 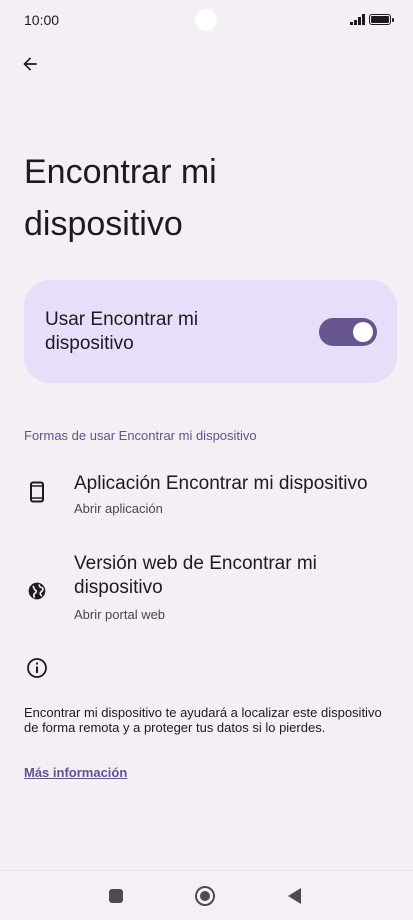 What do you see at coordinates (42, 20) in the screenshot?
I see `status-time: 10:00` at bounding box center [42, 20].